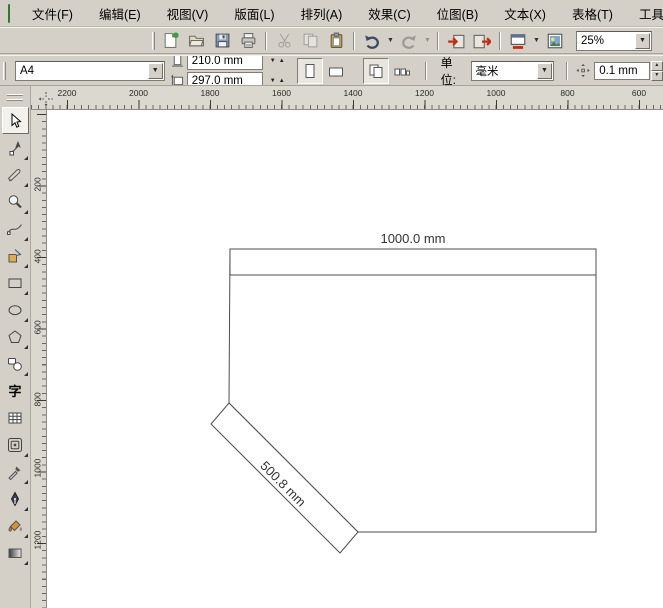 This screenshot has width=663, height=608. Describe the element at coordinates (487, 71) in the screenshot. I see `units-value: 毫米` at that location.